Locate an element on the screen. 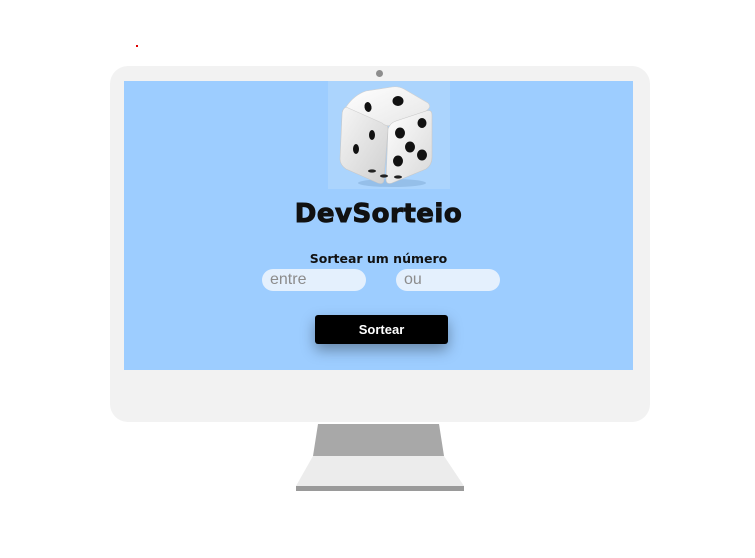 The height and width of the screenshot is (558, 755). max-number-input is located at coordinates (448, 280).